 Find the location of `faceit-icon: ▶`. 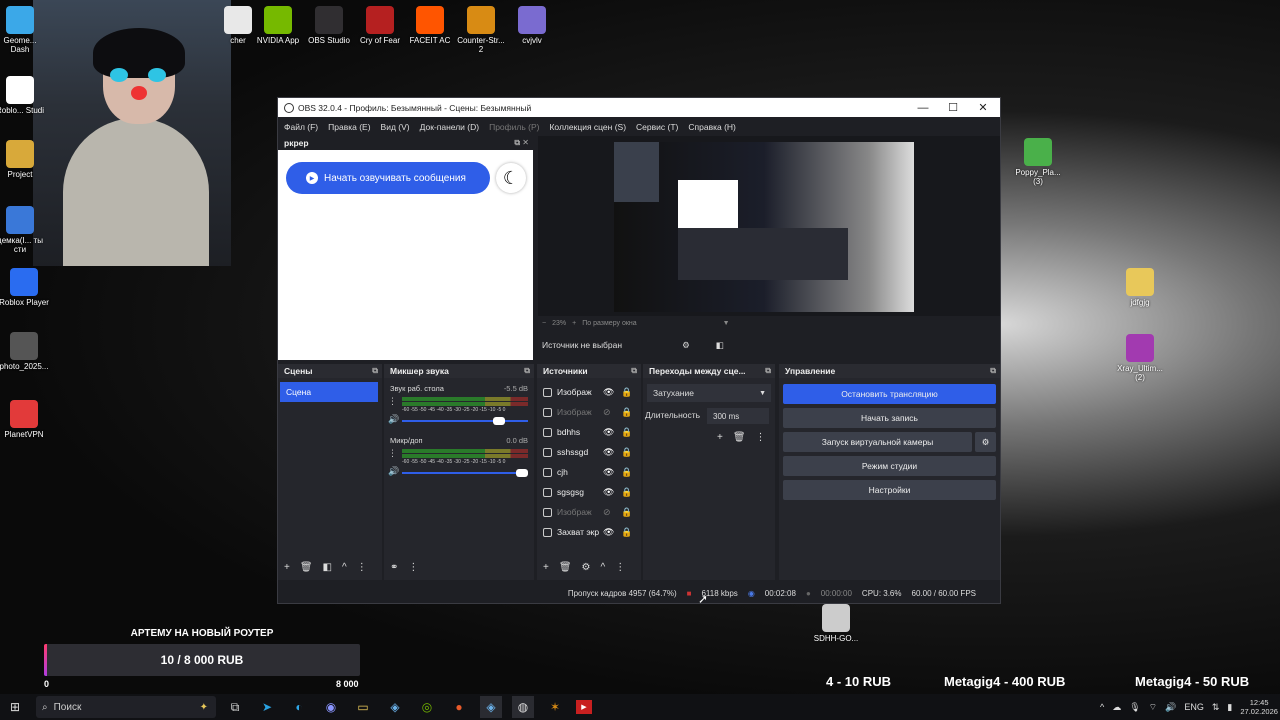

faceit-icon: ▶ is located at coordinates (584, 707).